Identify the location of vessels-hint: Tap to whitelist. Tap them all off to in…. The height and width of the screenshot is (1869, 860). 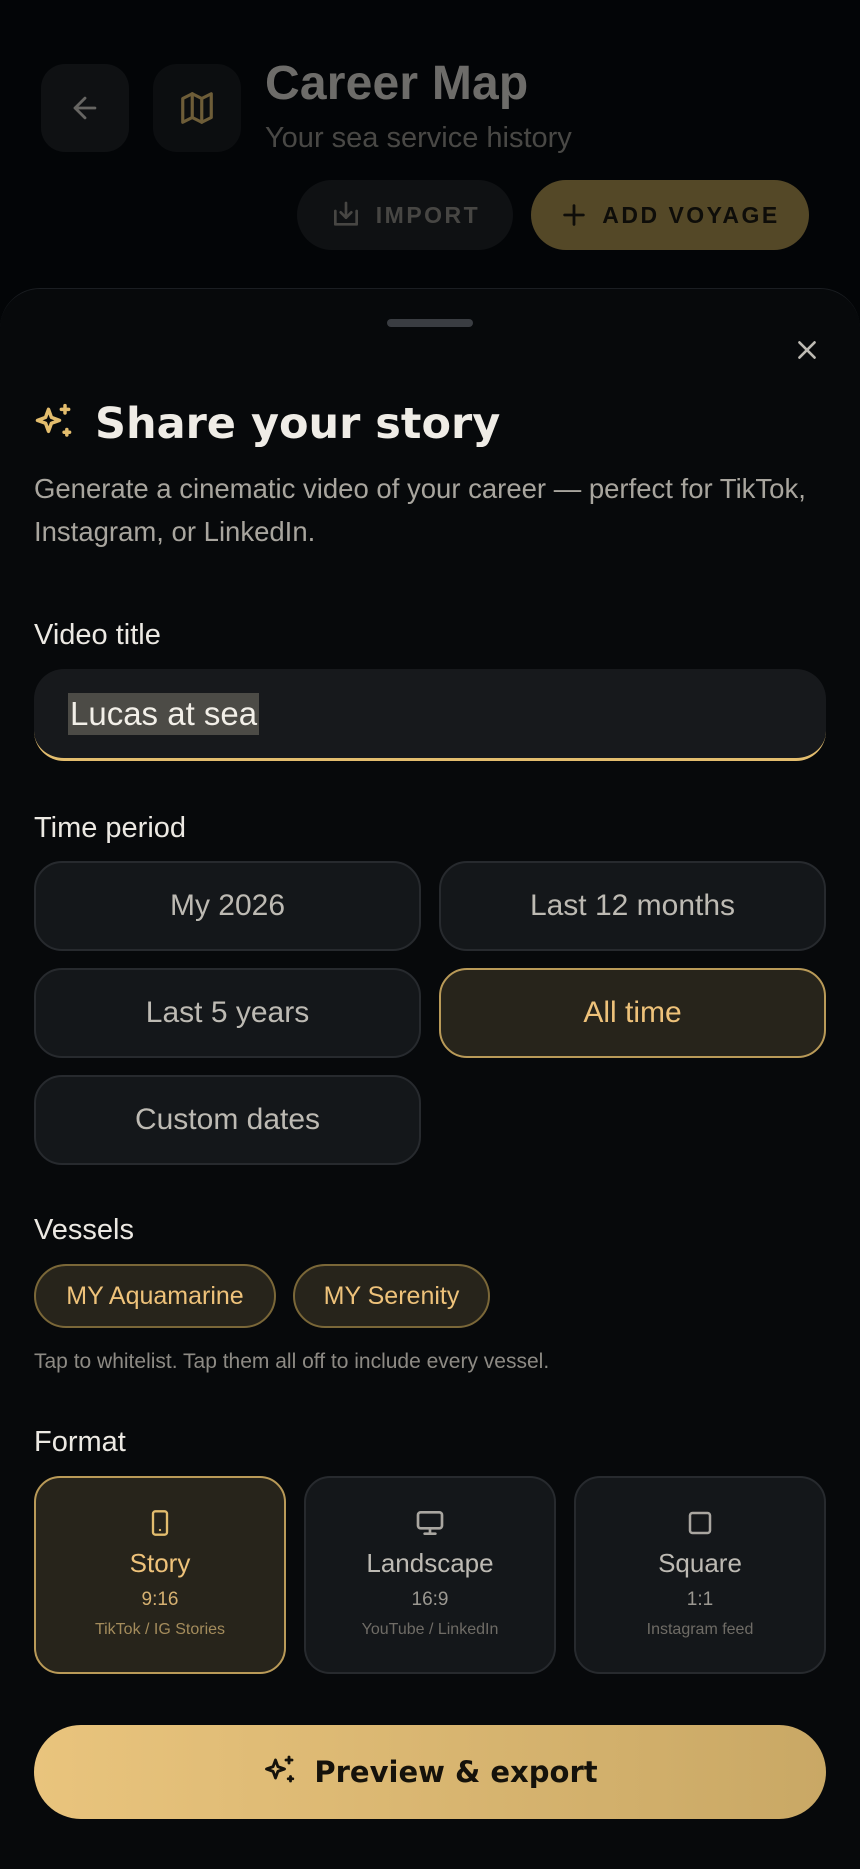
(292, 1361).